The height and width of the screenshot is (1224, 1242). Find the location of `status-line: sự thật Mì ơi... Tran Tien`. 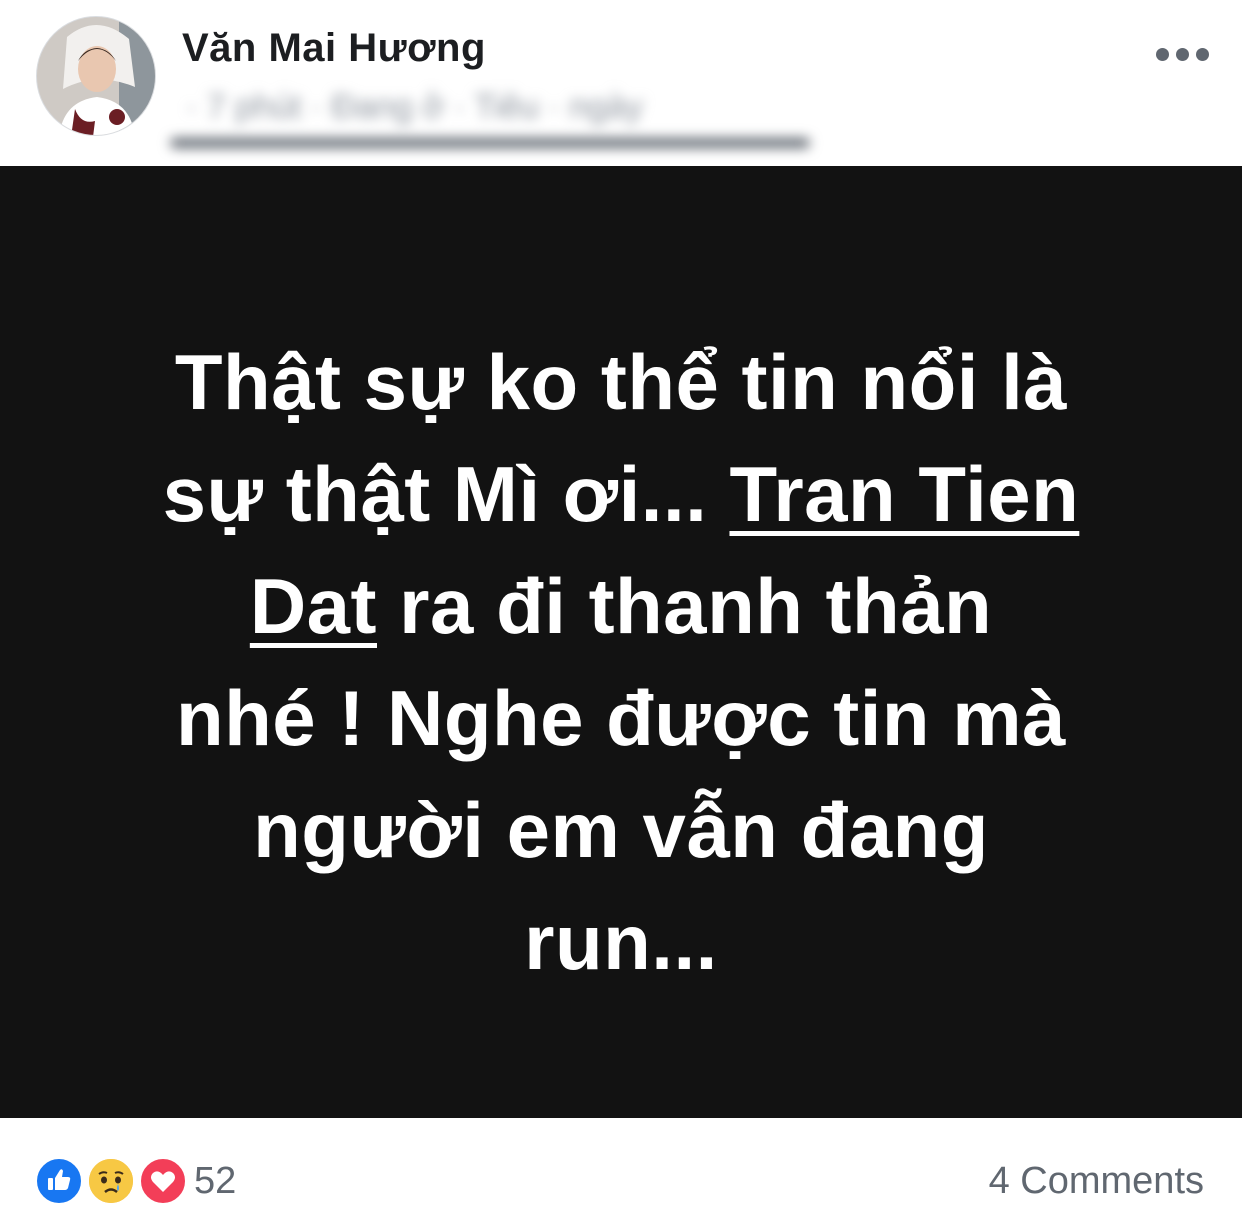

status-line: sự thật Mì ơi... Tran Tien is located at coordinates (621, 494).